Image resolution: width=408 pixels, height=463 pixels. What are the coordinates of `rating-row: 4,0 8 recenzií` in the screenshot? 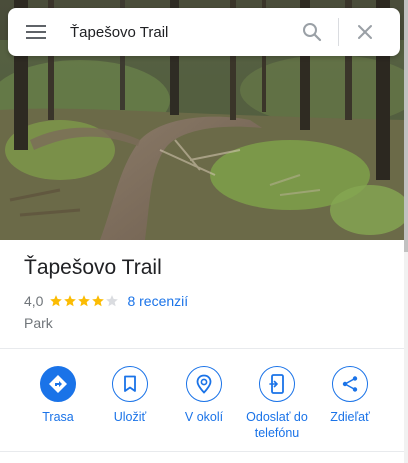 It's located at (106, 301).